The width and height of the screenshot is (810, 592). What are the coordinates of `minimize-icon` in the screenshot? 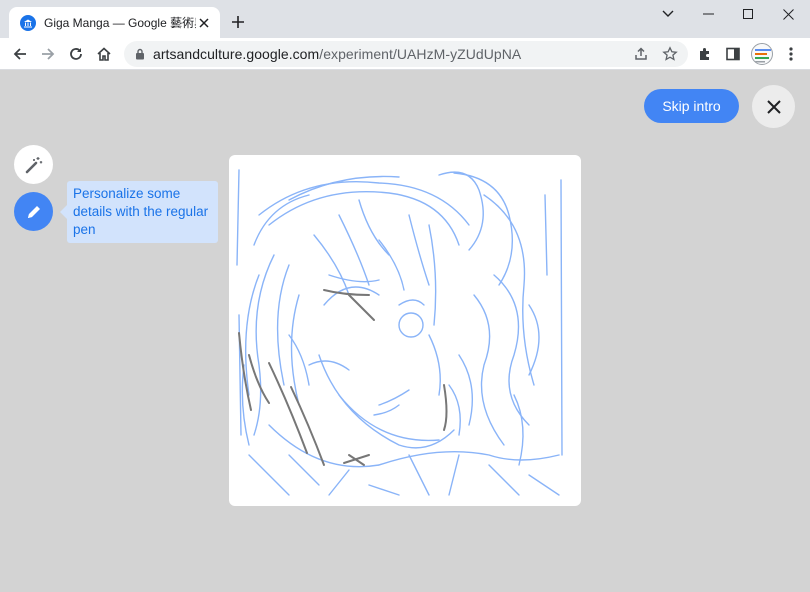 It's located at (708, 14).